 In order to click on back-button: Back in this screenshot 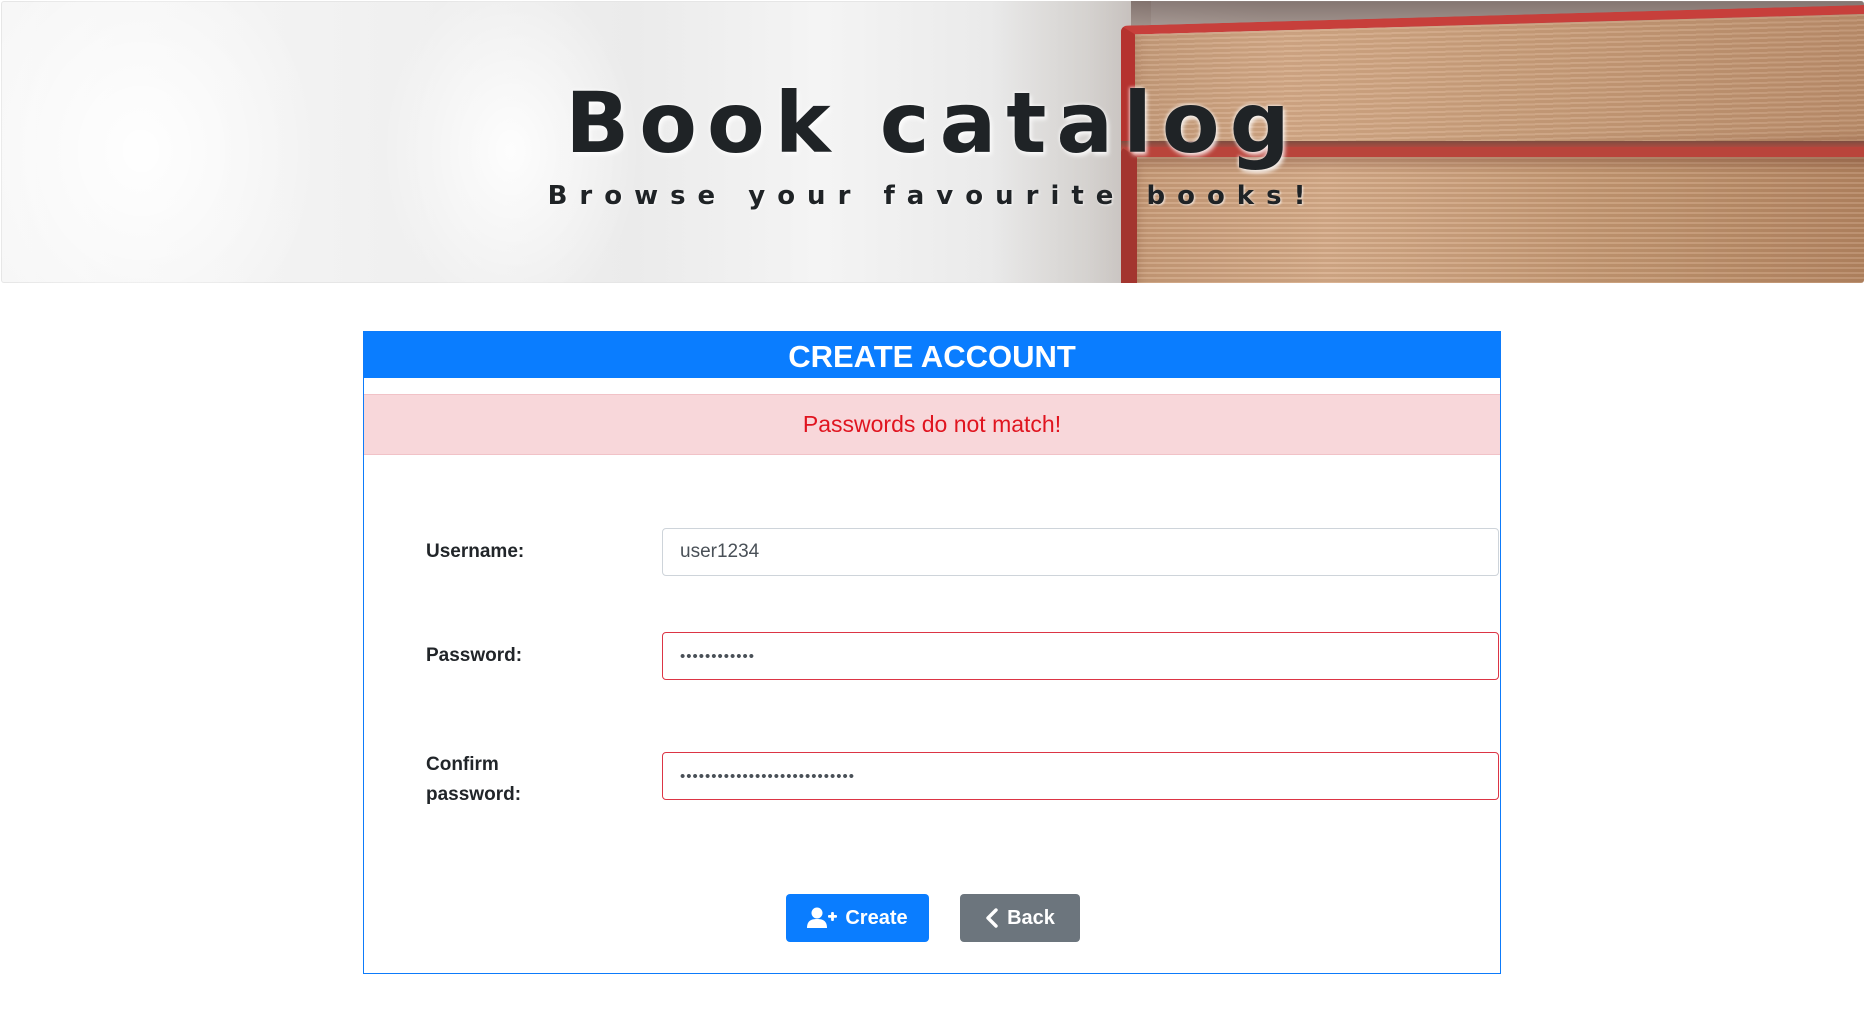, I will do `click(1020, 918)`.